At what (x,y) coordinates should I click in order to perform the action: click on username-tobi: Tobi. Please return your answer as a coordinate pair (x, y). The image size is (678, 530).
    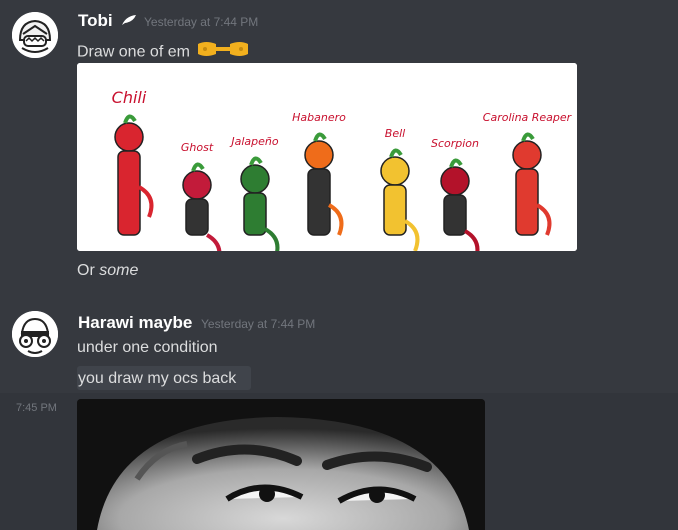
    Looking at the image, I should click on (107, 21).